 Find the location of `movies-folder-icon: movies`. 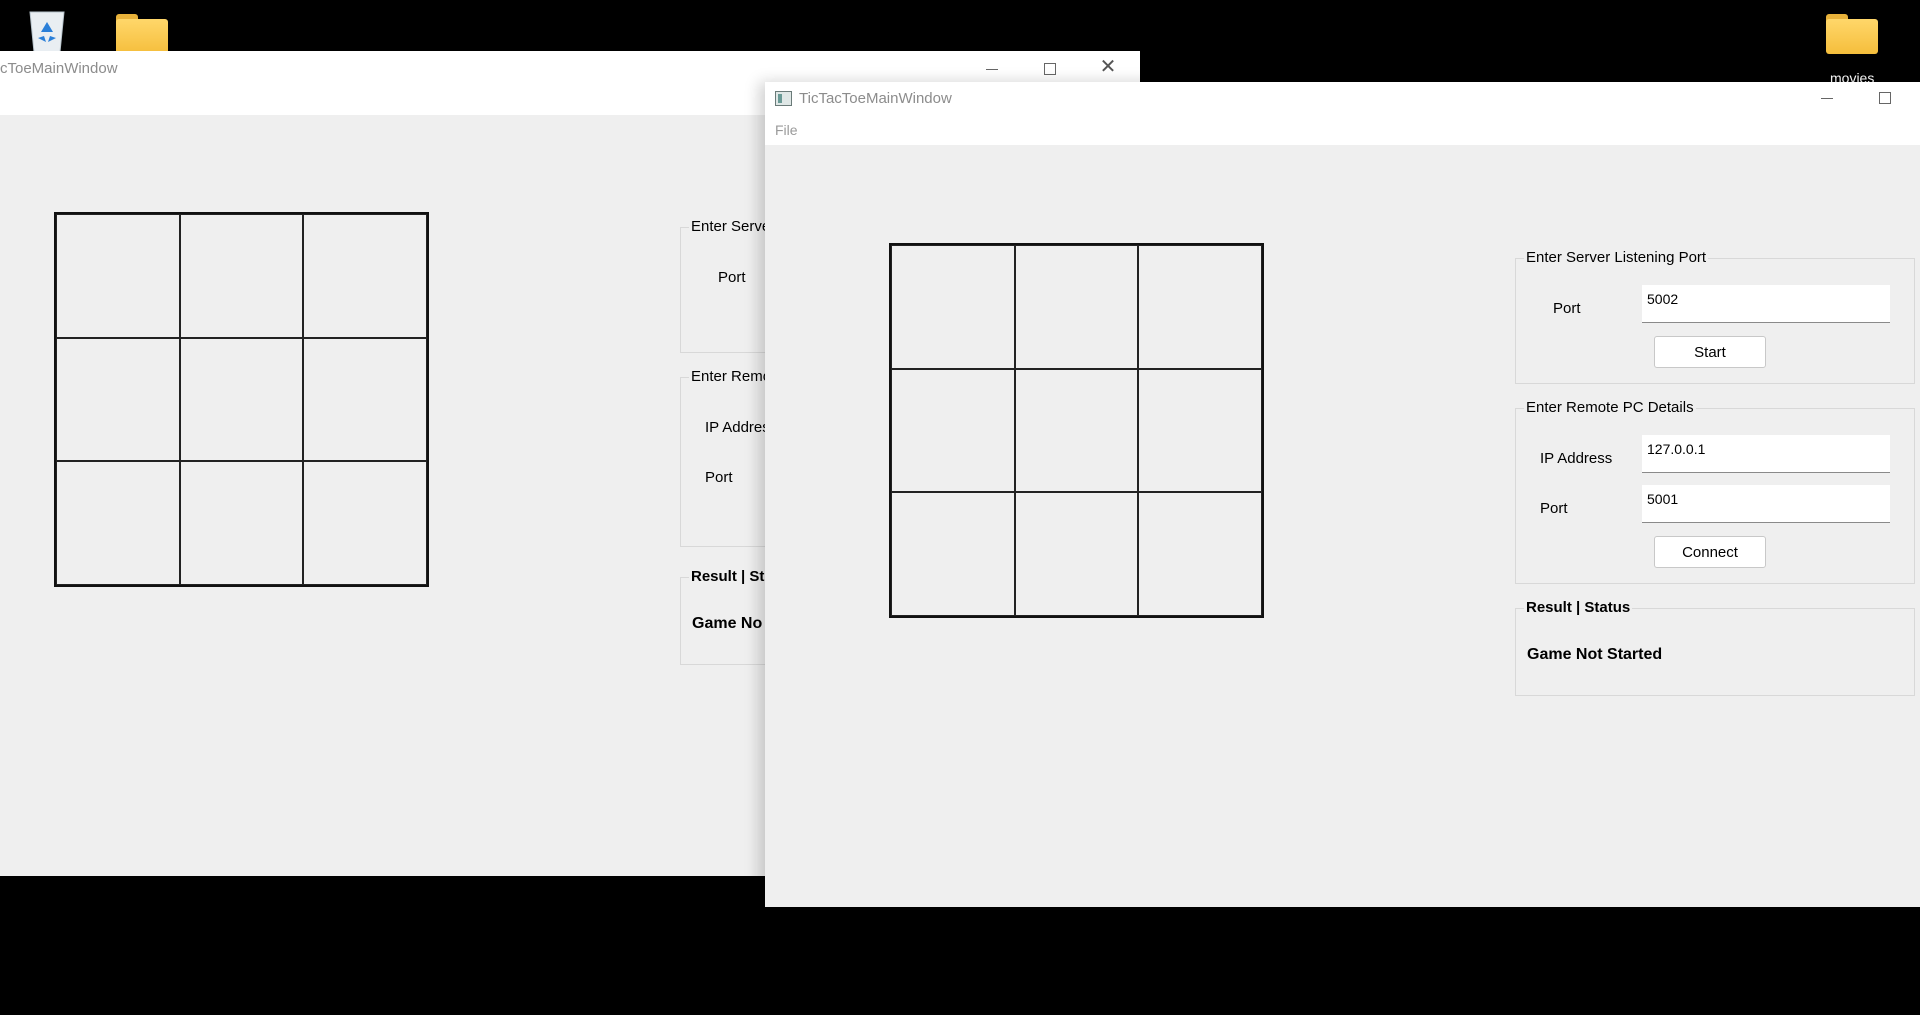

movies-folder-icon: movies is located at coordinates (1852, 50).